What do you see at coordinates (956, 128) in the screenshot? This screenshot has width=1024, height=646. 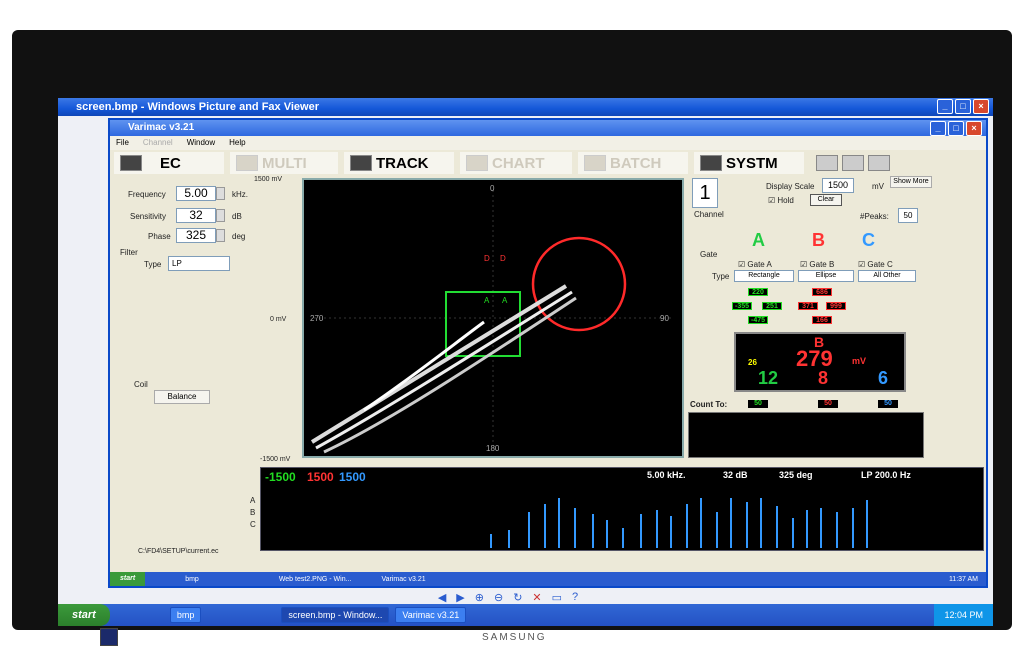 I see `app-maximize-button: □` at bounding box center [956, 128].